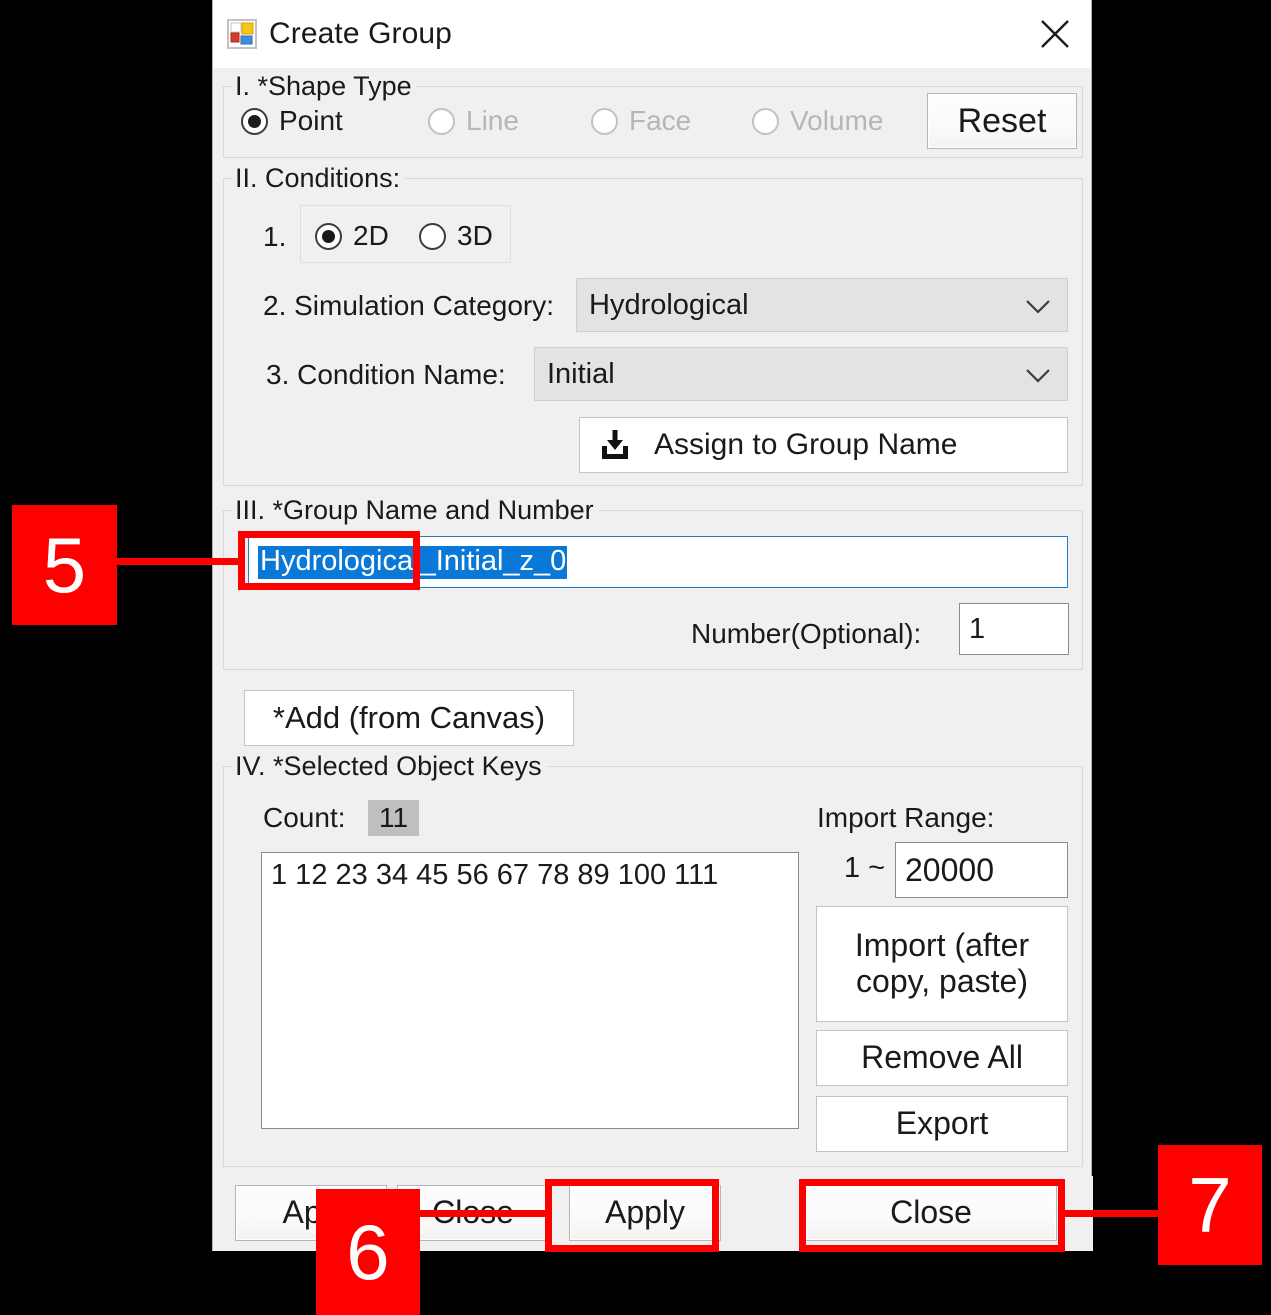 Image resolution: width=1271 pixels, height=1315 pixels. Describe the element at coordinates (806, 445) in the screenshot. I see `assign-to-group-name-label: Assign to Group Name` at that location.